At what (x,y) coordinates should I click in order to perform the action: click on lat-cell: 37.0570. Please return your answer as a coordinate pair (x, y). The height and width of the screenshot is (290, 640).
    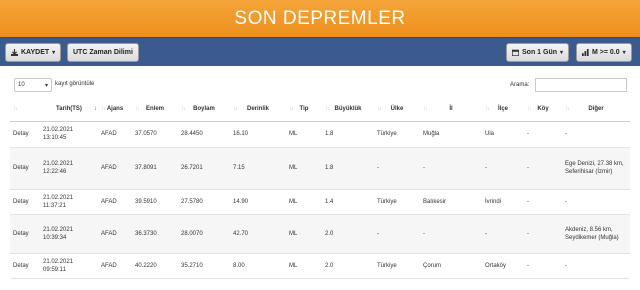
    Looking at the image, I should click on (155, 134).